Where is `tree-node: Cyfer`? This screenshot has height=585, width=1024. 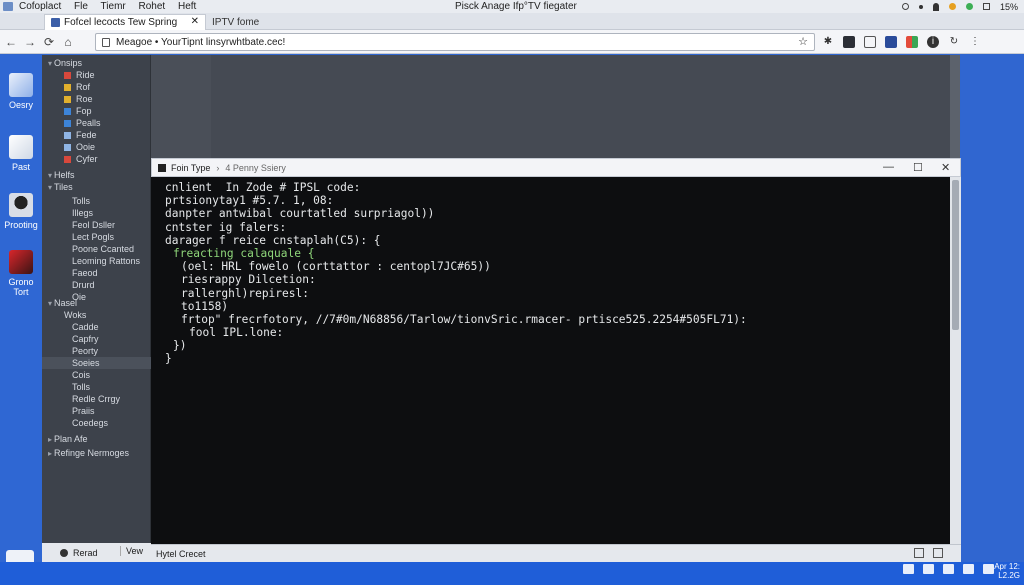 tree-node: Cyfer is located at coordinates (96, 159).